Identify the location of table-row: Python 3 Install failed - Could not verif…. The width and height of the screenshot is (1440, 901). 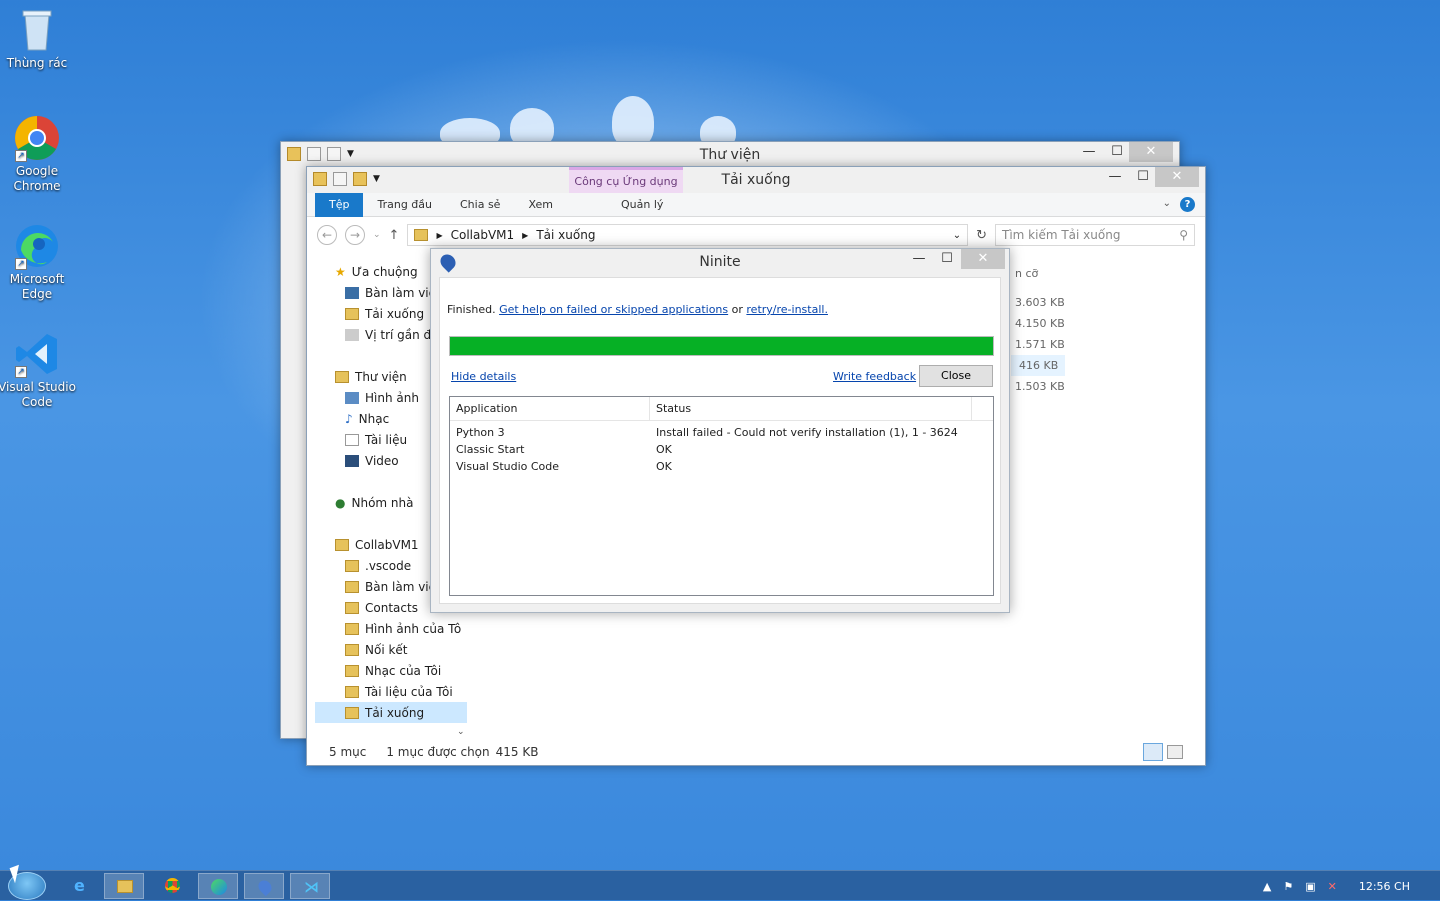
(721, 432).